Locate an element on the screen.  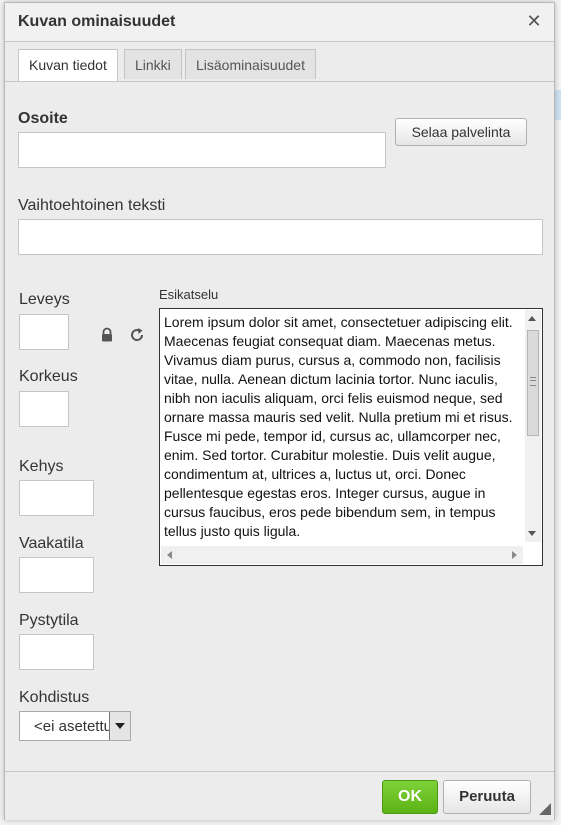
alt-text-label: Vaihtoehtoinen teksti is located at coordinates (92, 205).